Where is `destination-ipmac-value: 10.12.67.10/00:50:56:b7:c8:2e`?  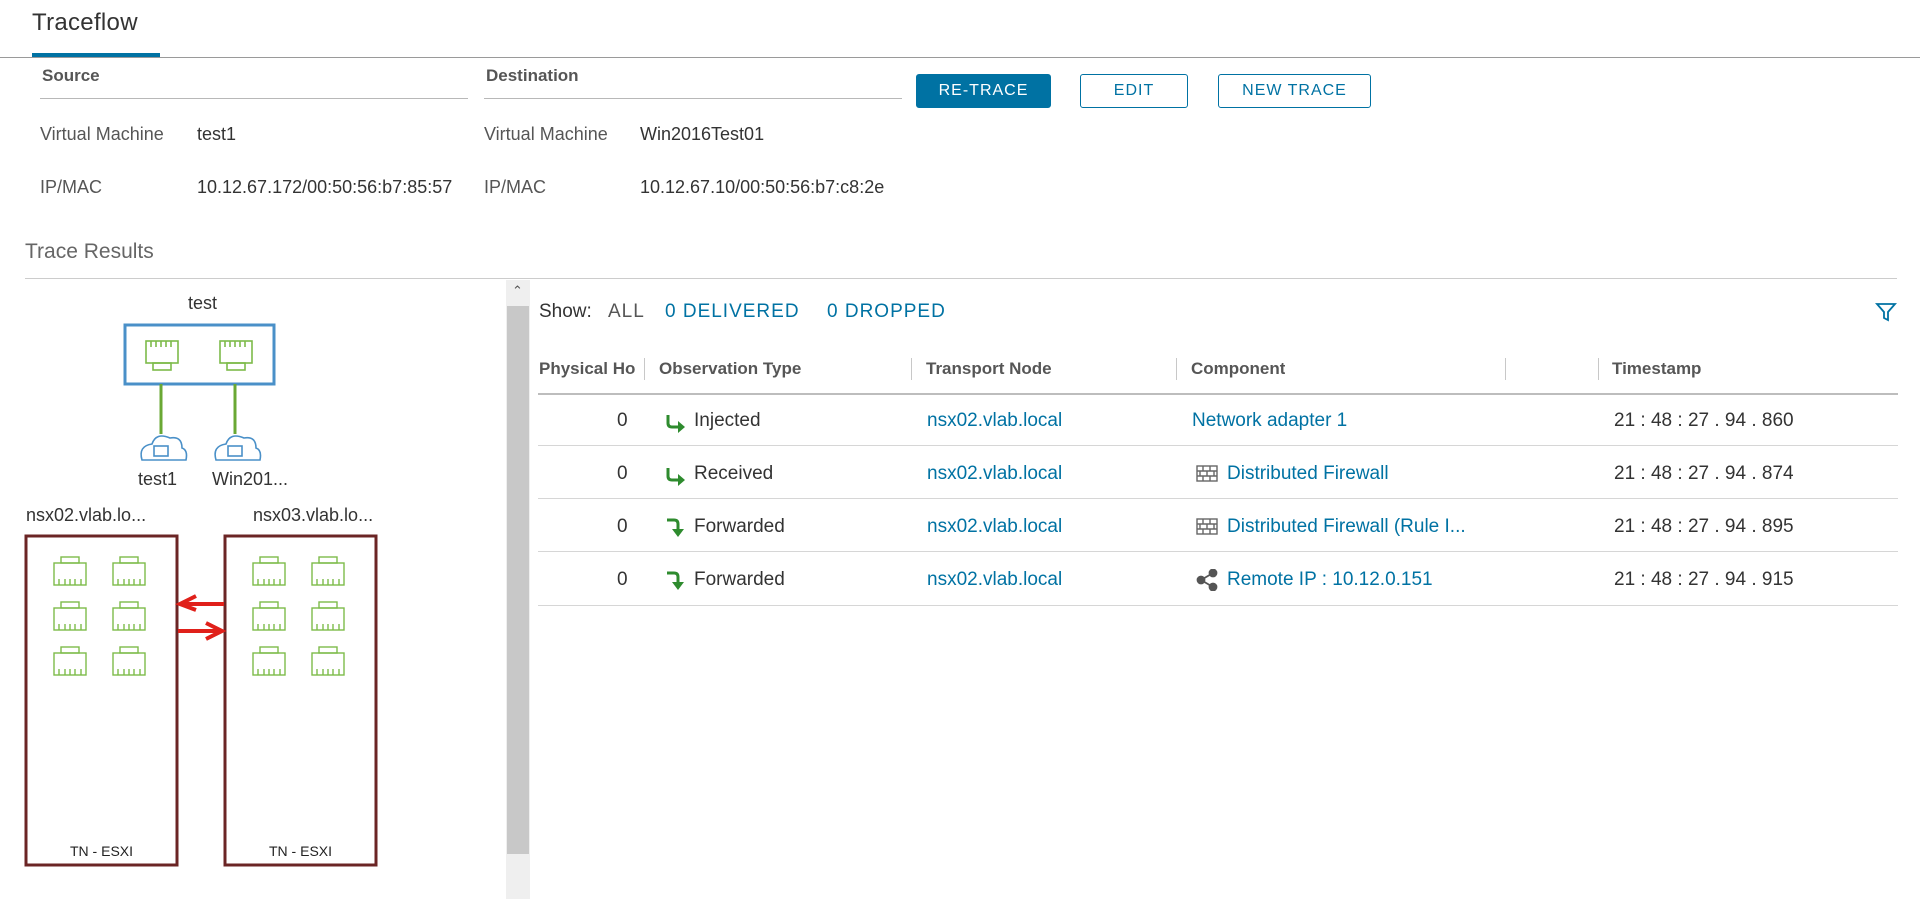 destination-ipmac-value: 10.12.67.10/00:50:56:b7:c8:2e is located at coordinates (762, 187).